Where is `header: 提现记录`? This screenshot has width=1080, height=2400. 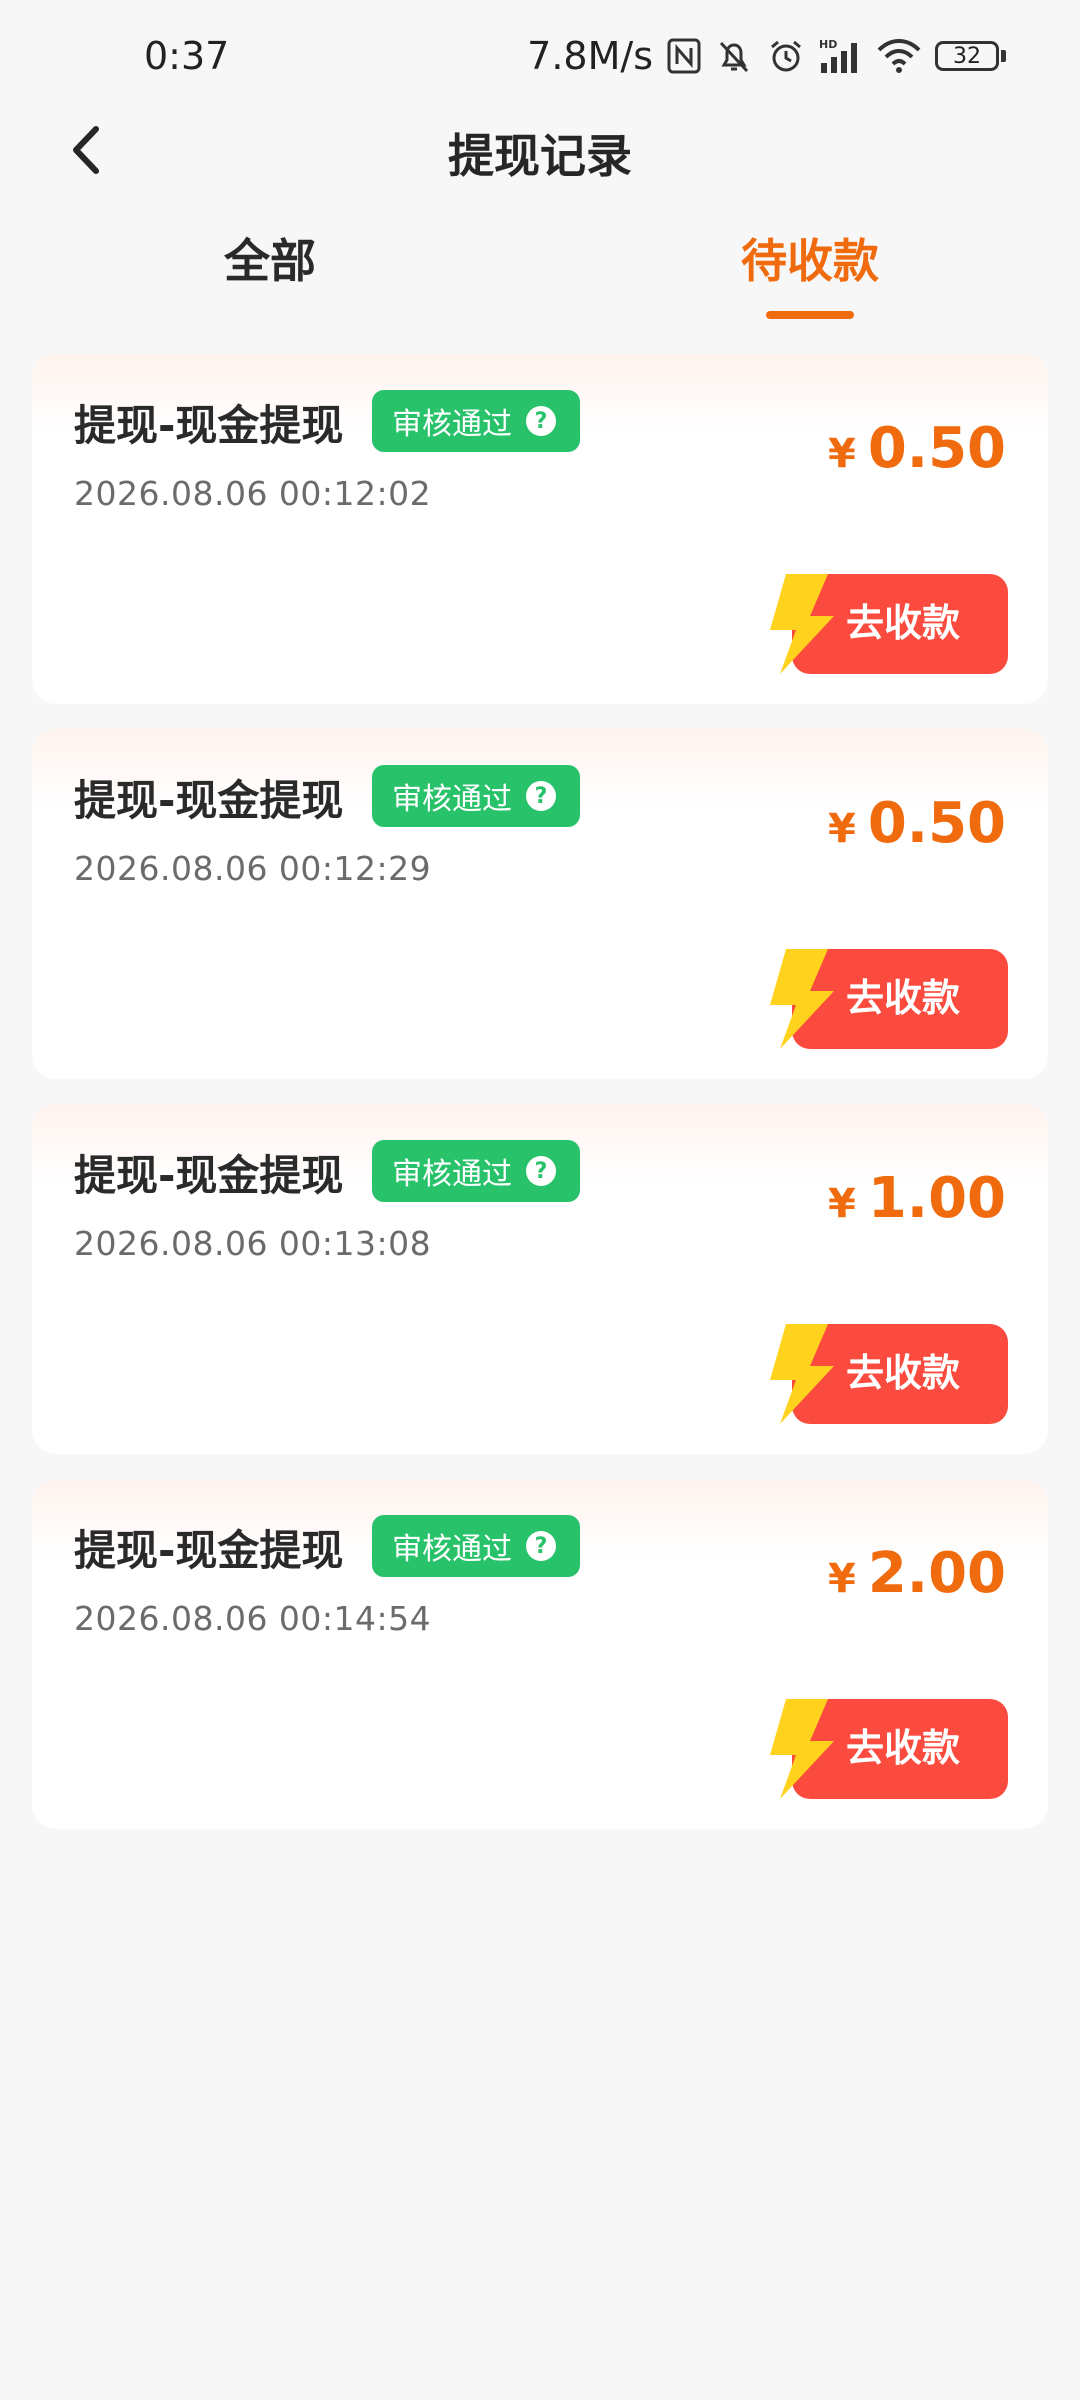
header: 提现记录 is located at coordinates (540, 150).